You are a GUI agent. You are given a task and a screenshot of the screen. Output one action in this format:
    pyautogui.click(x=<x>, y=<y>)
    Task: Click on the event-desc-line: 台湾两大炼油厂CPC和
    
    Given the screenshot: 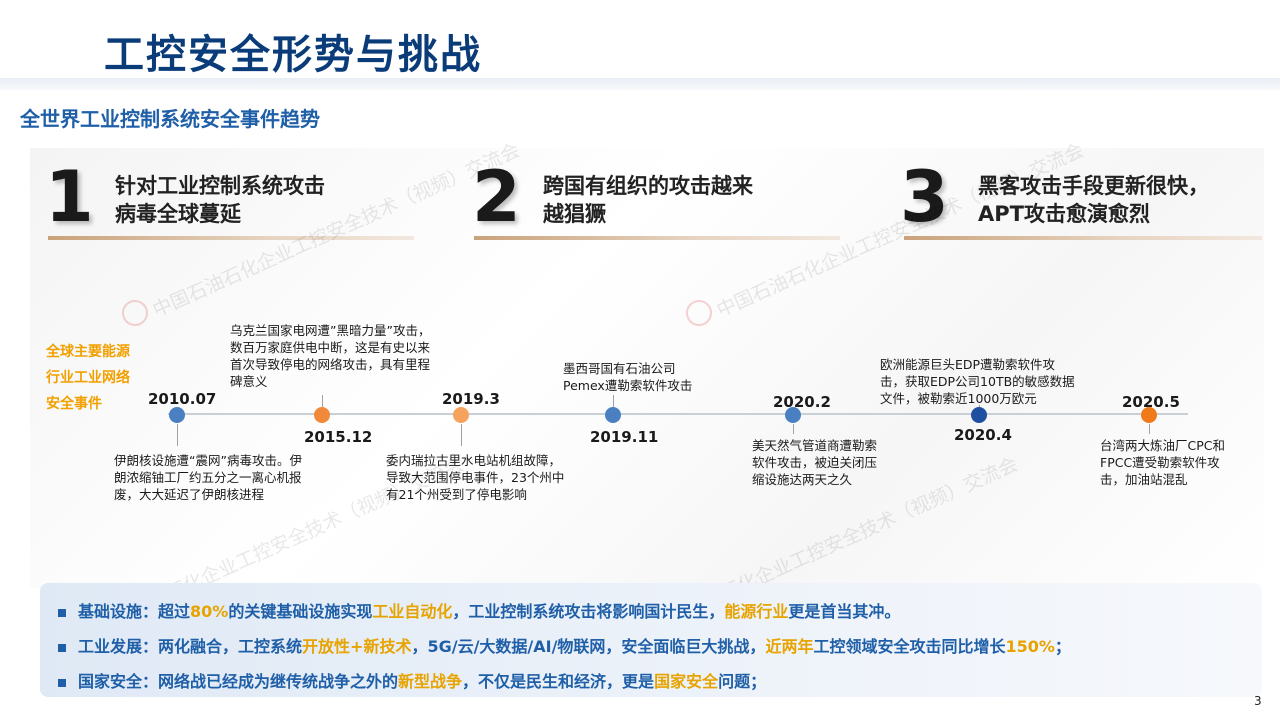 What is the action you would take?
    pyautogui.click(x=1162, y=445)
    